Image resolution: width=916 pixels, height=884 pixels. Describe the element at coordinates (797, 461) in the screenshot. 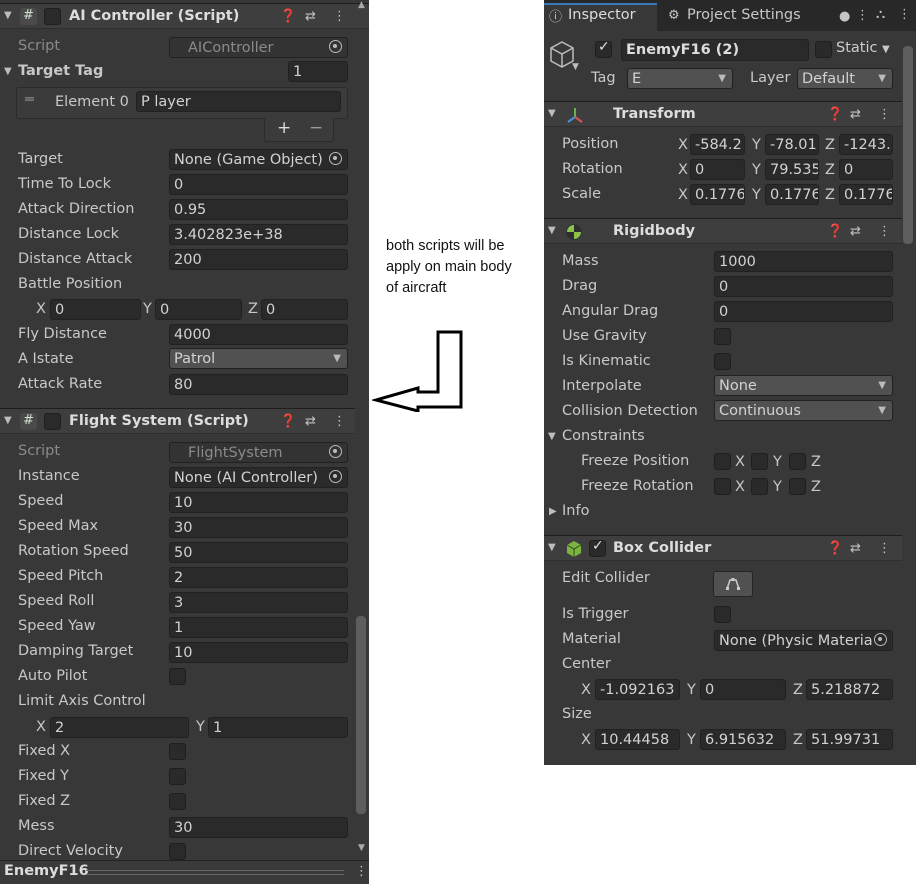

I see `freeze-position-z-checkbox` at that location.